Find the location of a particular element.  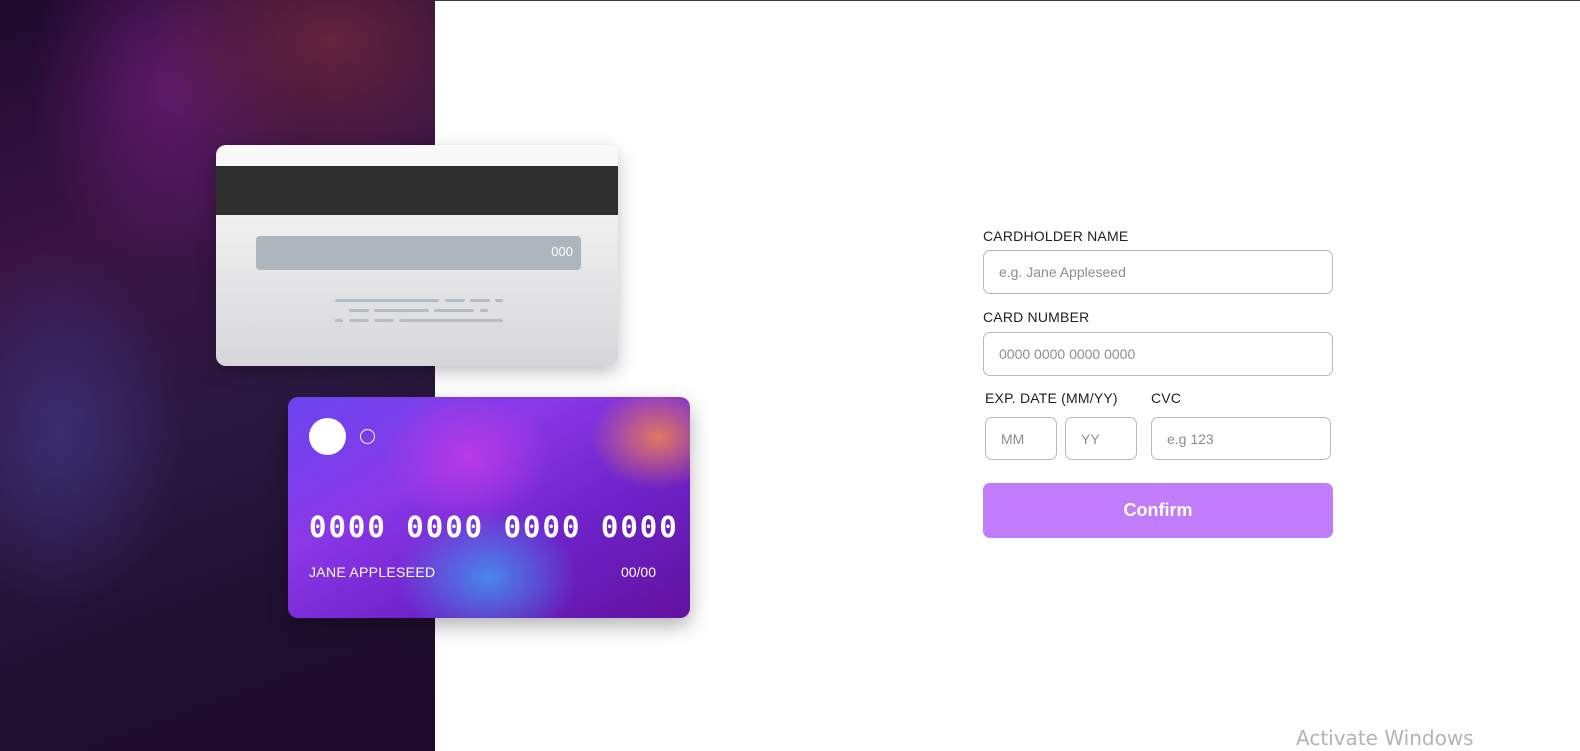

cardholder-name-input is located at coordinates (1158, 272).